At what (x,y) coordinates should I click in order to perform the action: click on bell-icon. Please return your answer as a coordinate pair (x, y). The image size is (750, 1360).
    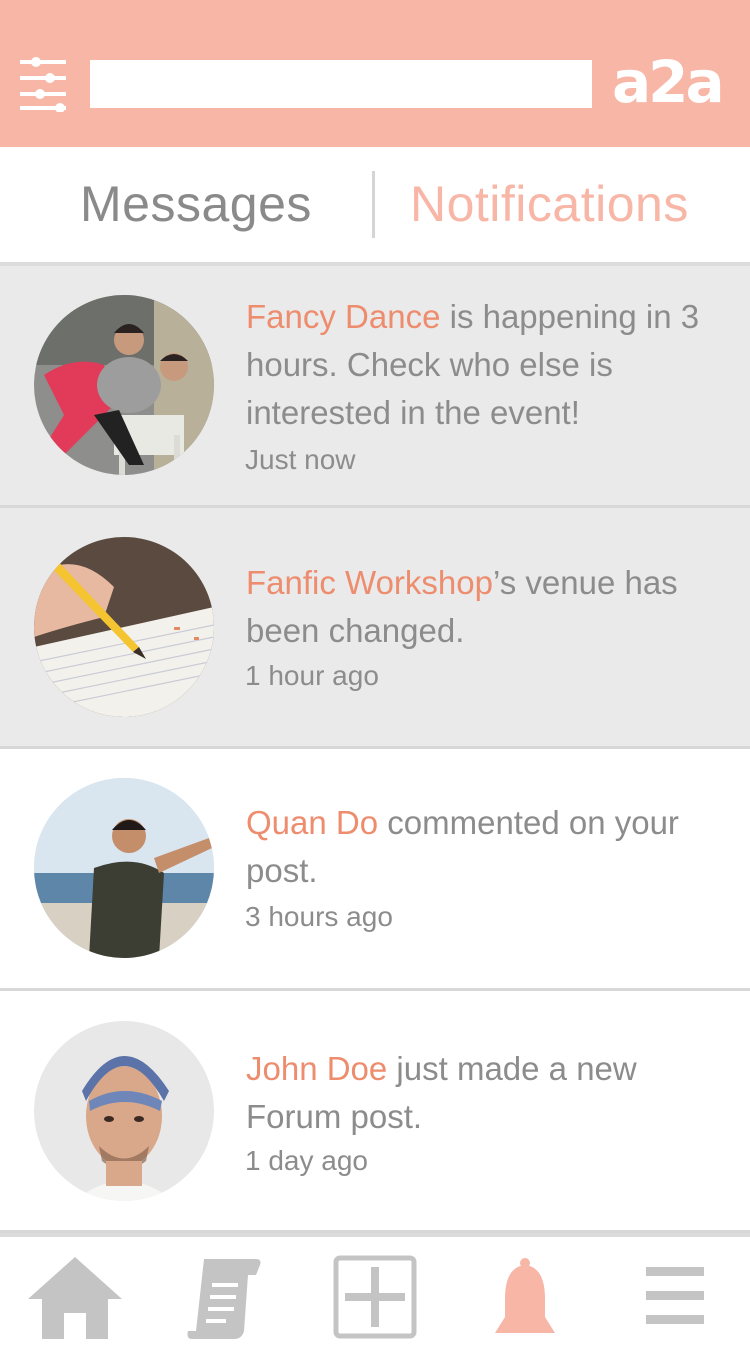
    Looking at the image, I should click on (525, 1295).